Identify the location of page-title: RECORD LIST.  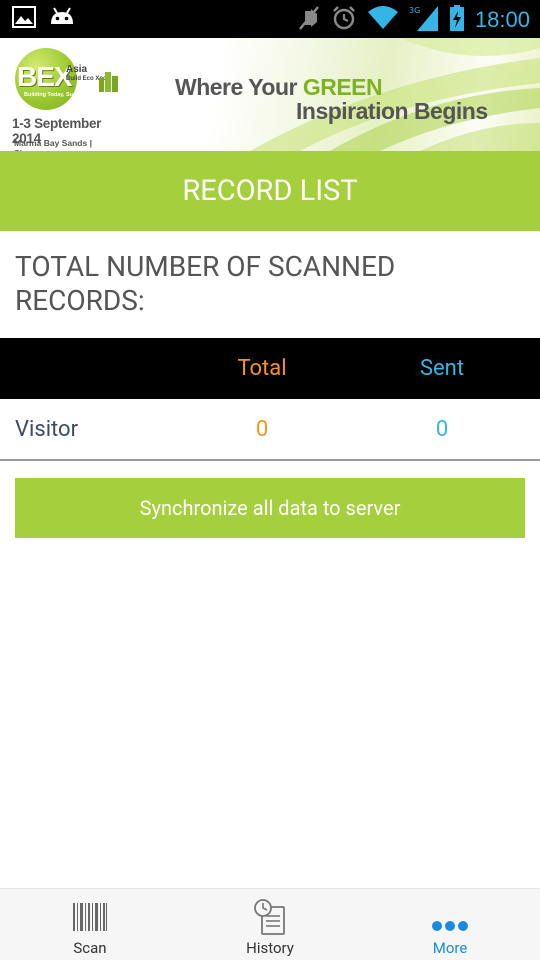
(270, 191).